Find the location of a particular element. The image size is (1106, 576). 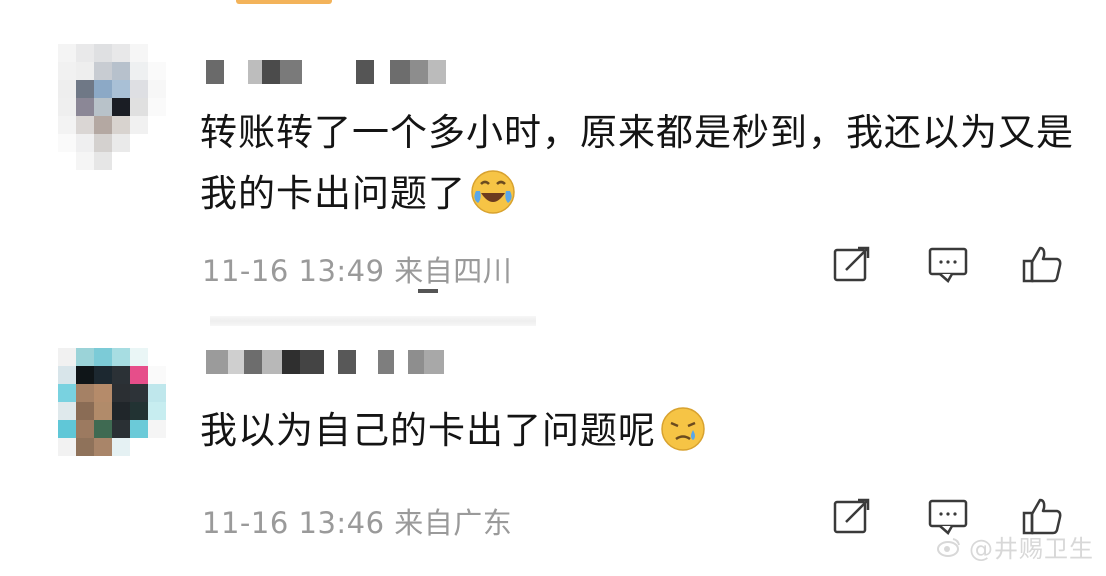

divider-mark is located at coordinates (428, 291).